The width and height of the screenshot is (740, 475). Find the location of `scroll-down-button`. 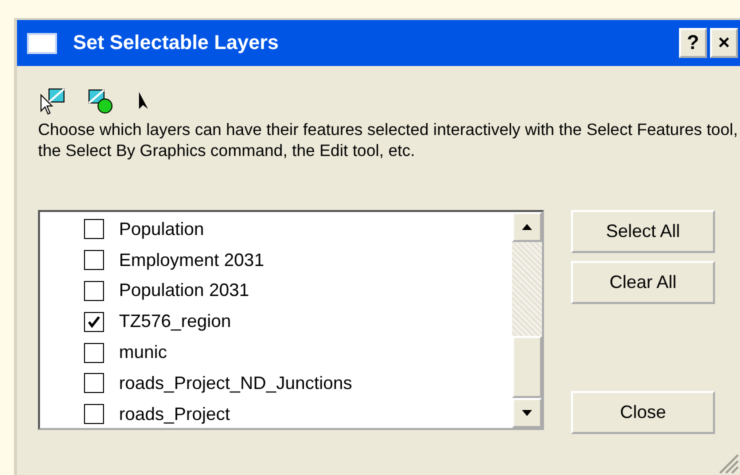

scroll-down-button is located at coordinates (527, 413).